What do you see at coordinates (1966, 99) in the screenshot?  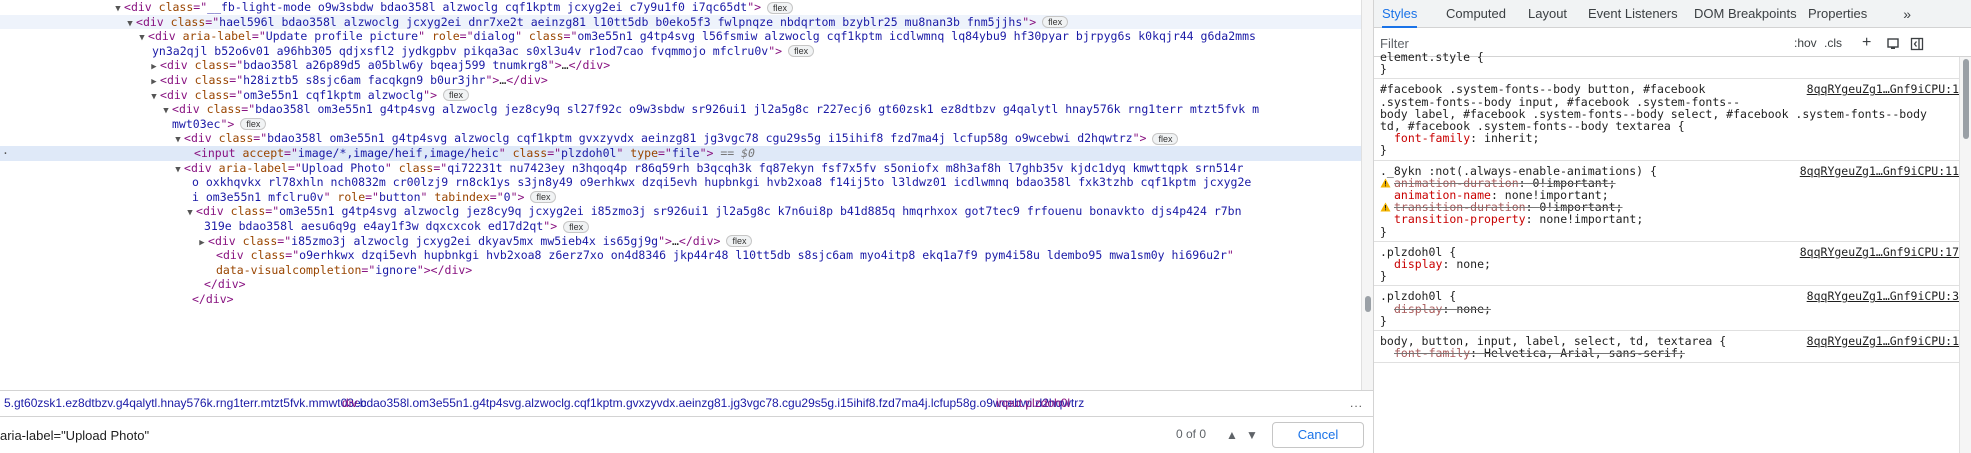 I see `styles-scrollbar-thumb` at bounding box center [1966, 99].